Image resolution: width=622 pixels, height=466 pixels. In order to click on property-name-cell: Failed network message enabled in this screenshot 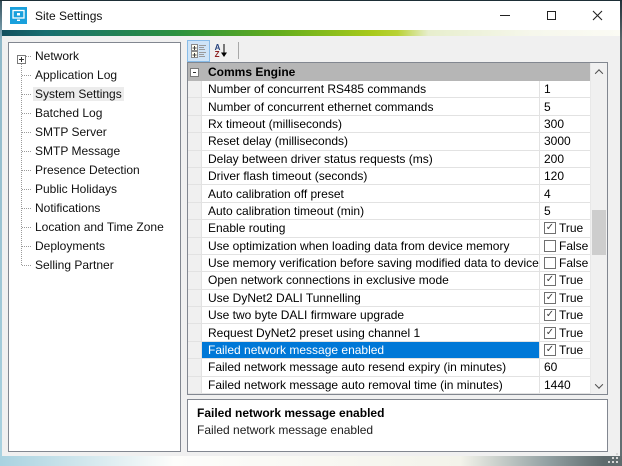, I will do `click(371, 350)`.